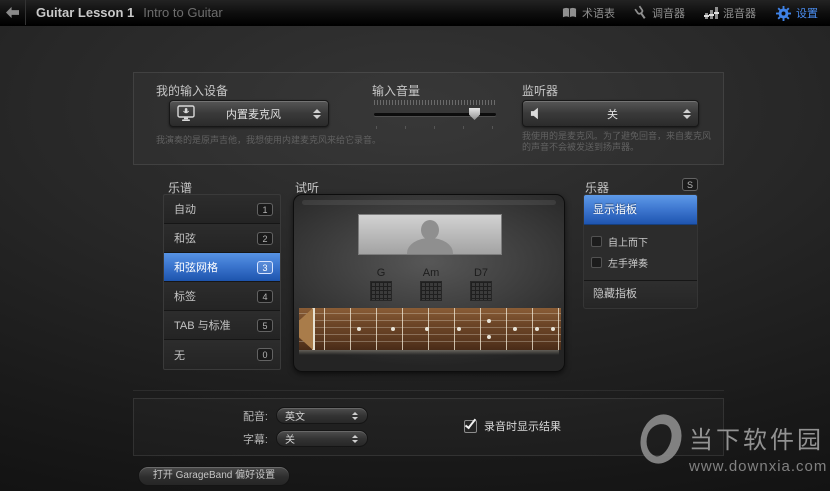  Describe the element at coordinates (222, 296) in the screenshot. I see `notation-item-tab: 标签 4` at that location.